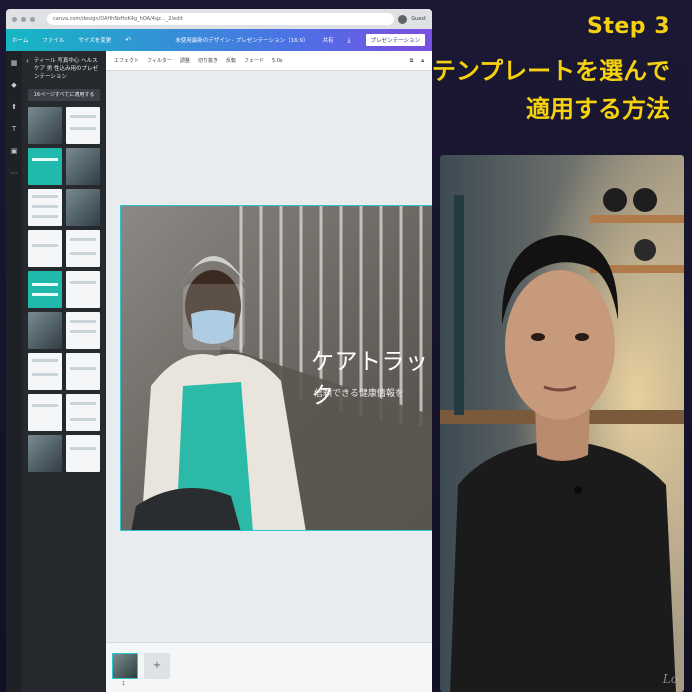 This screenshot has height=692, width=692. What do you see at coordinates (53, 40) in the screenshot?
I see `file-menu: ファイル` at bounding box center [53, 40].